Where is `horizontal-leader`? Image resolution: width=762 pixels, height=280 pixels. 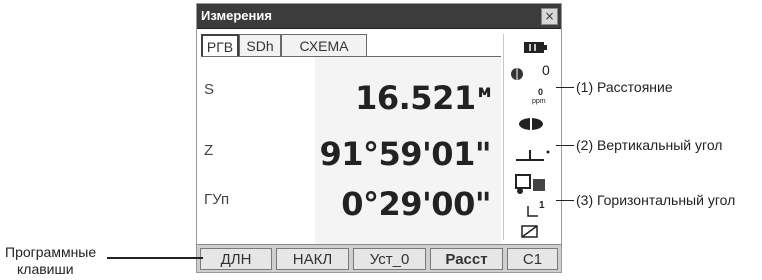 horizontal-leader is located at coordinates (565, 200).